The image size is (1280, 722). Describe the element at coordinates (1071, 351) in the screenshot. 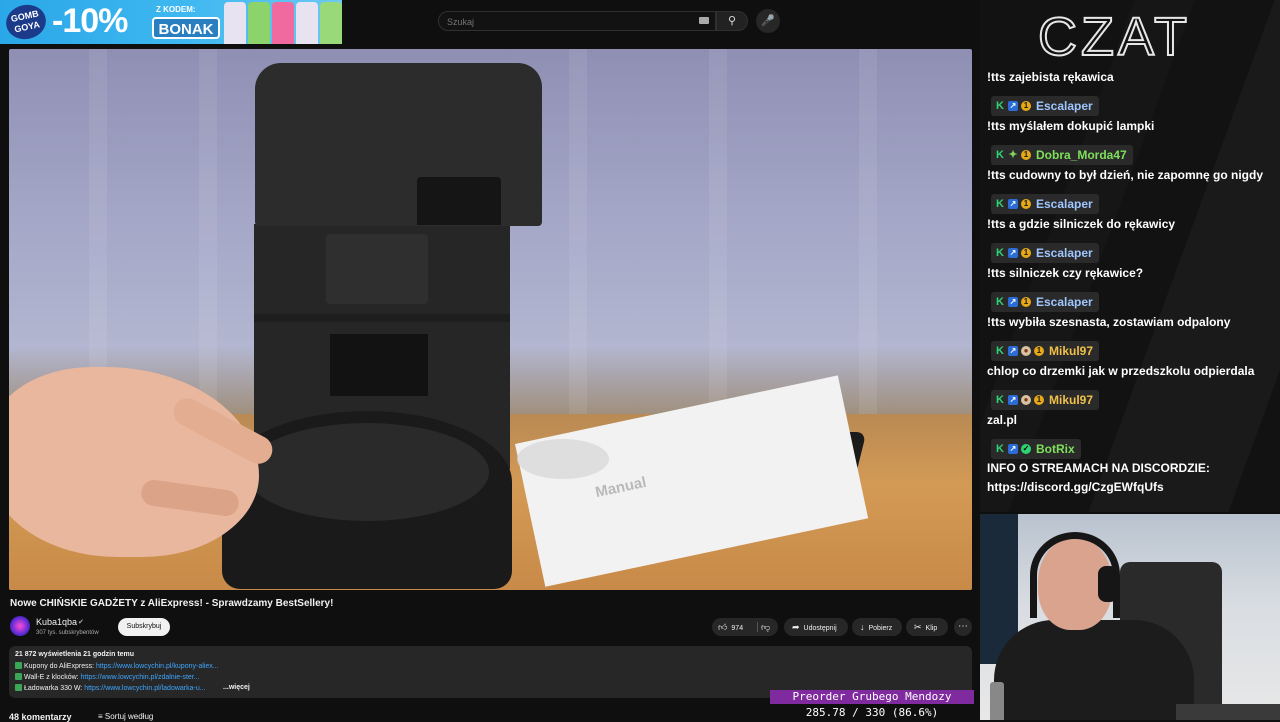

I see `chat-username: Mikul97` at that location.